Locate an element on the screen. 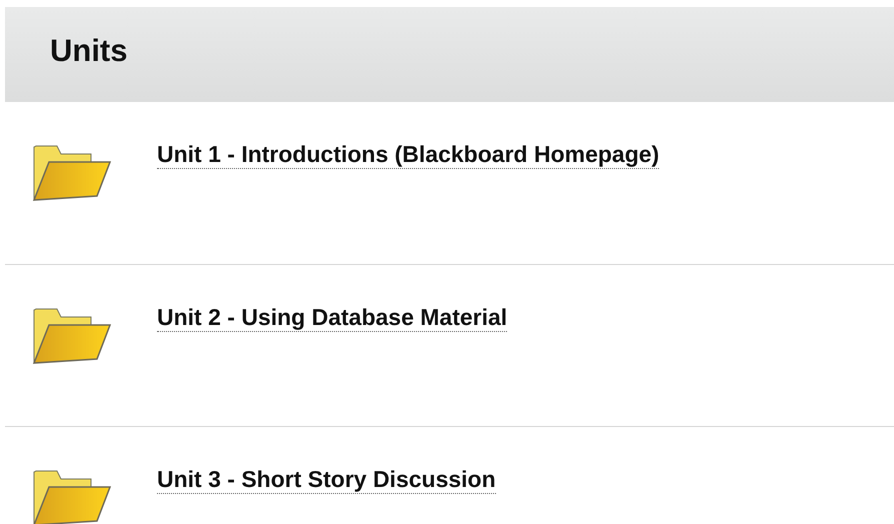 The width and height of the screenshot is (894, 524). unit-link: Unit 2 - Using Database Material is located at coordinates (332, 317).